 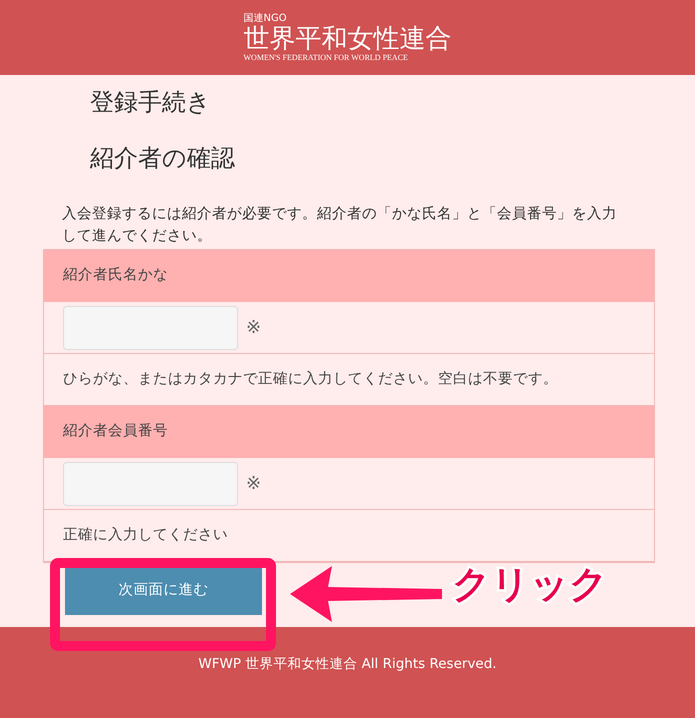 I want to click on arrow-icon, so click(x=366, y=594).